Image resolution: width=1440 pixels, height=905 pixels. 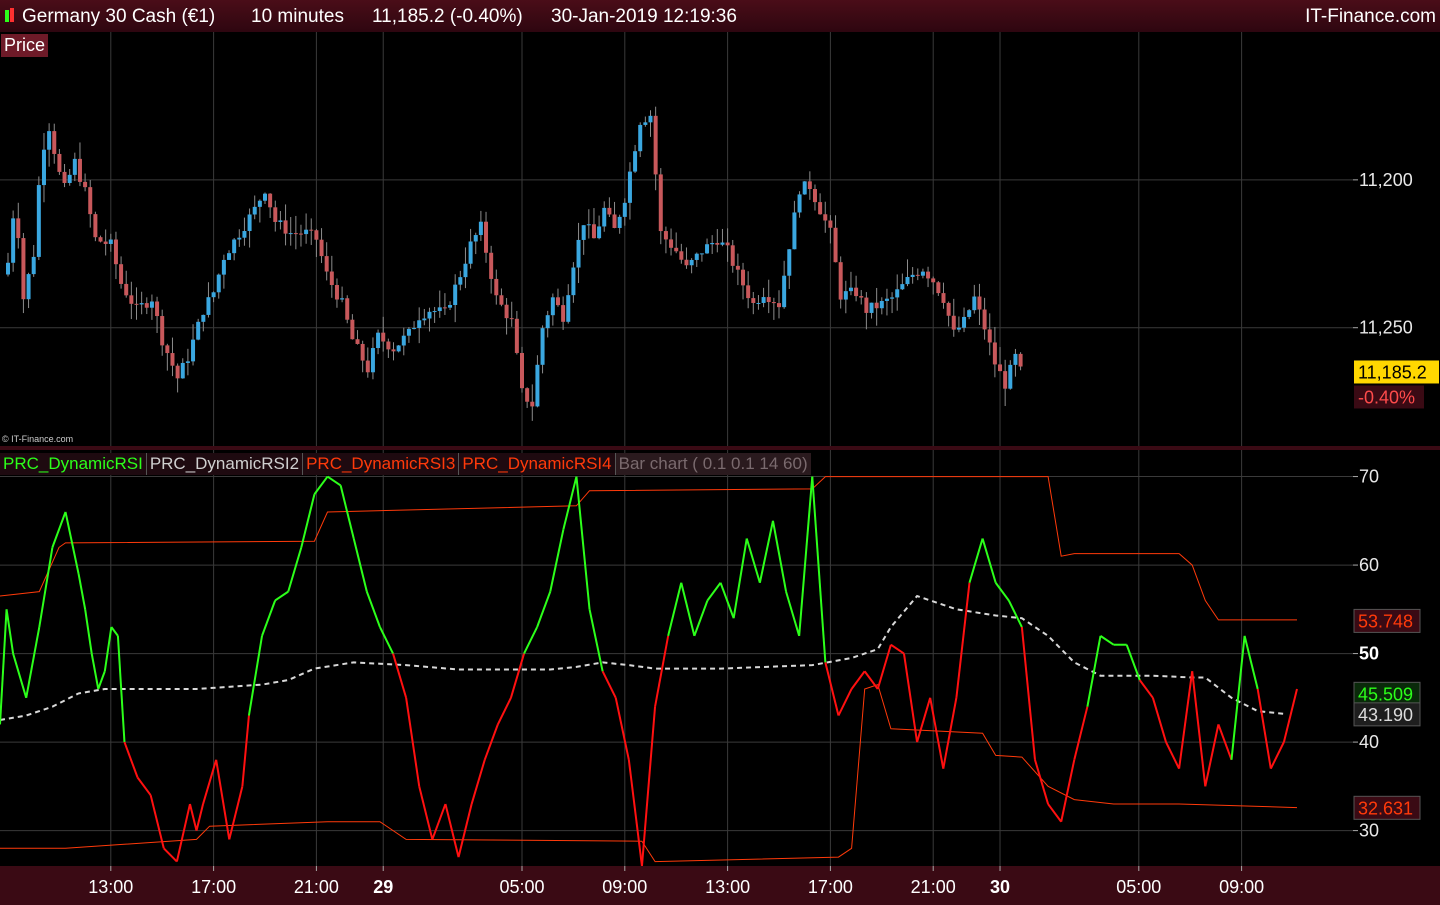 What do you see at coordinates (25, 45) in the screenshot?
I see `price-label: Price` at bounding box center [25, 45].